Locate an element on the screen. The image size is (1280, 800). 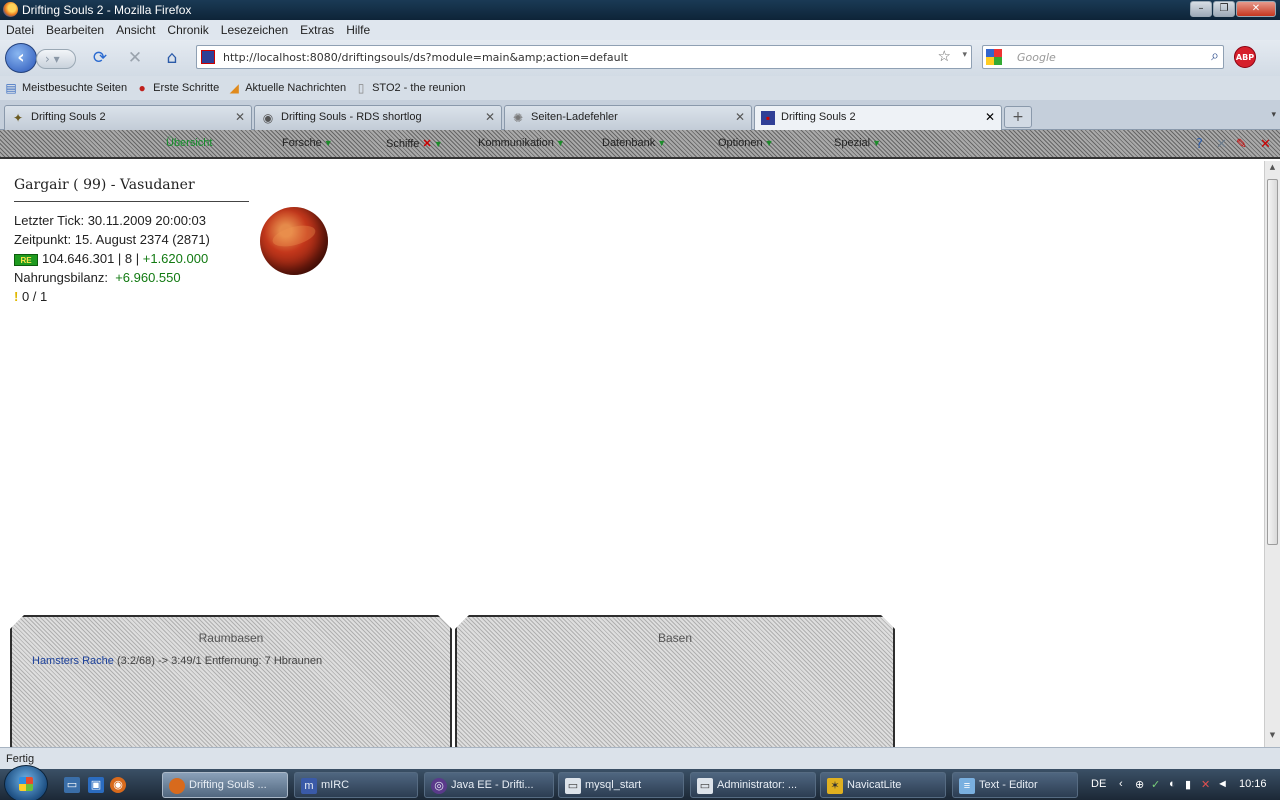
food-row: Nahrungsbilanz: +6.960.550 is located at coordinates (97, 277).